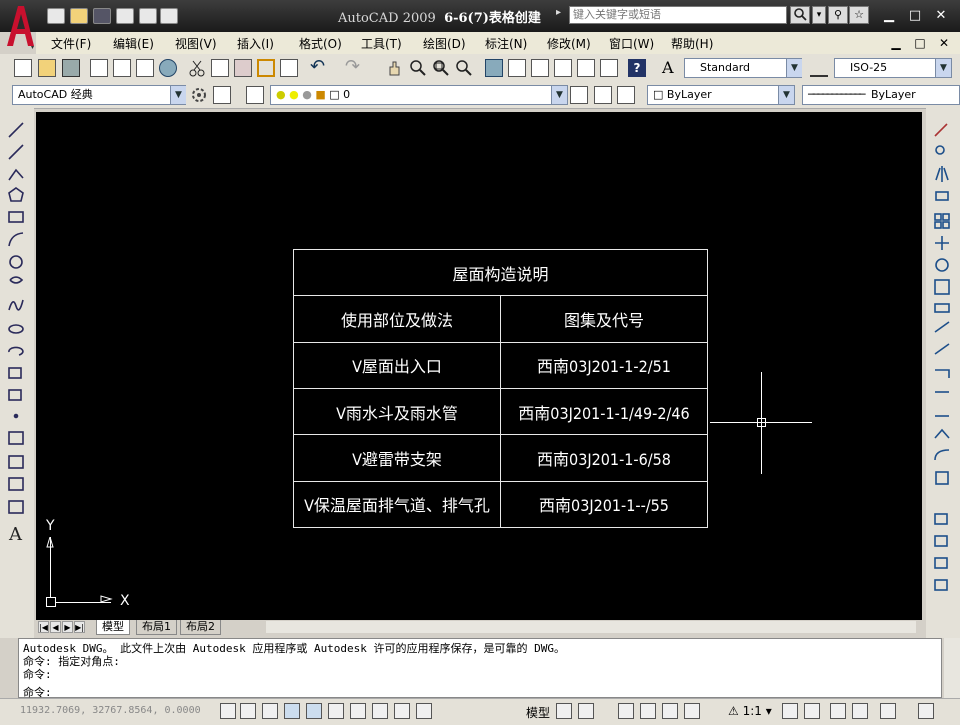 Image resolution: width=960 pixels, height=725 pixels. I want to click on undo-icon, so click(148, 16).